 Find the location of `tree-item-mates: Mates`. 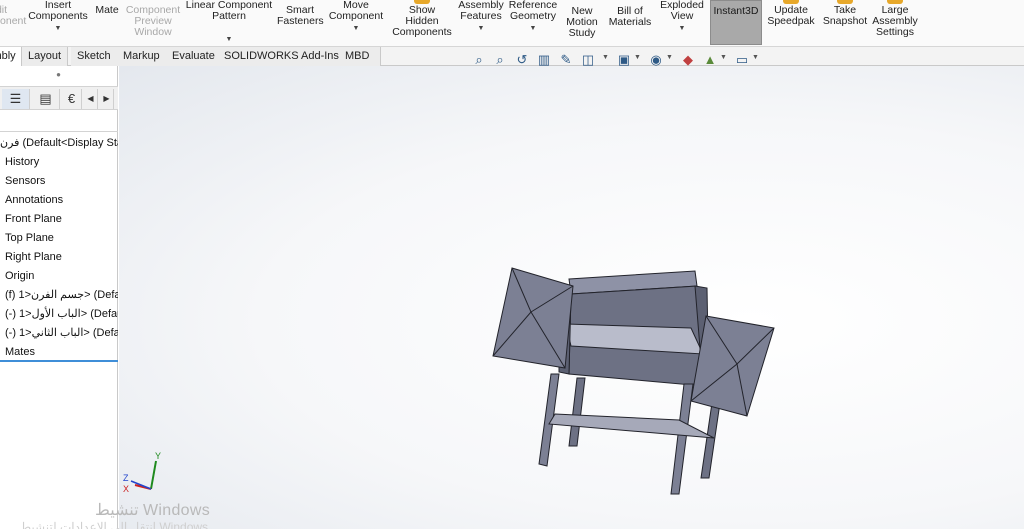

tree-item-mates: Mates is located at coordinates (59, 352).